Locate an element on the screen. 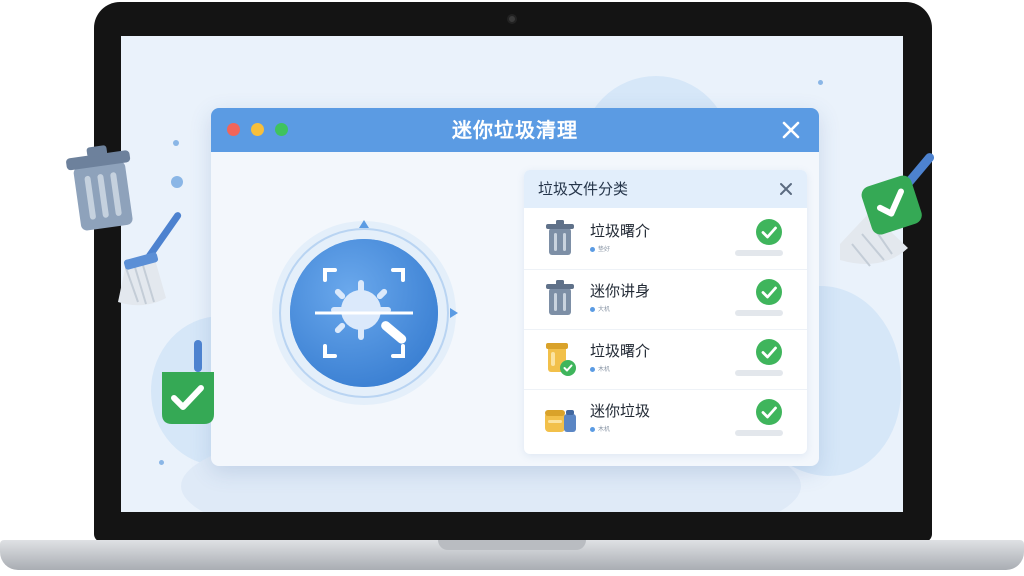 Image resolution: width=1024 pixels, height=576 pixels. brush-icon is located at coordinates (887, 210).